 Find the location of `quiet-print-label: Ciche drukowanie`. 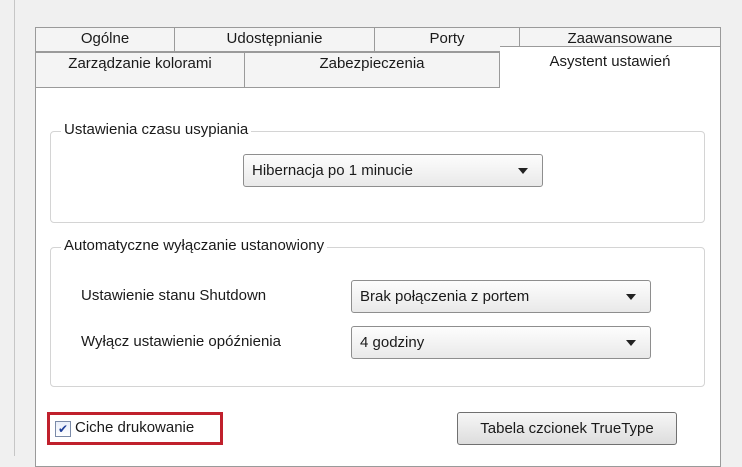

quiet-print-label: Ciche drukowanie is located at coordinates (134, 427).